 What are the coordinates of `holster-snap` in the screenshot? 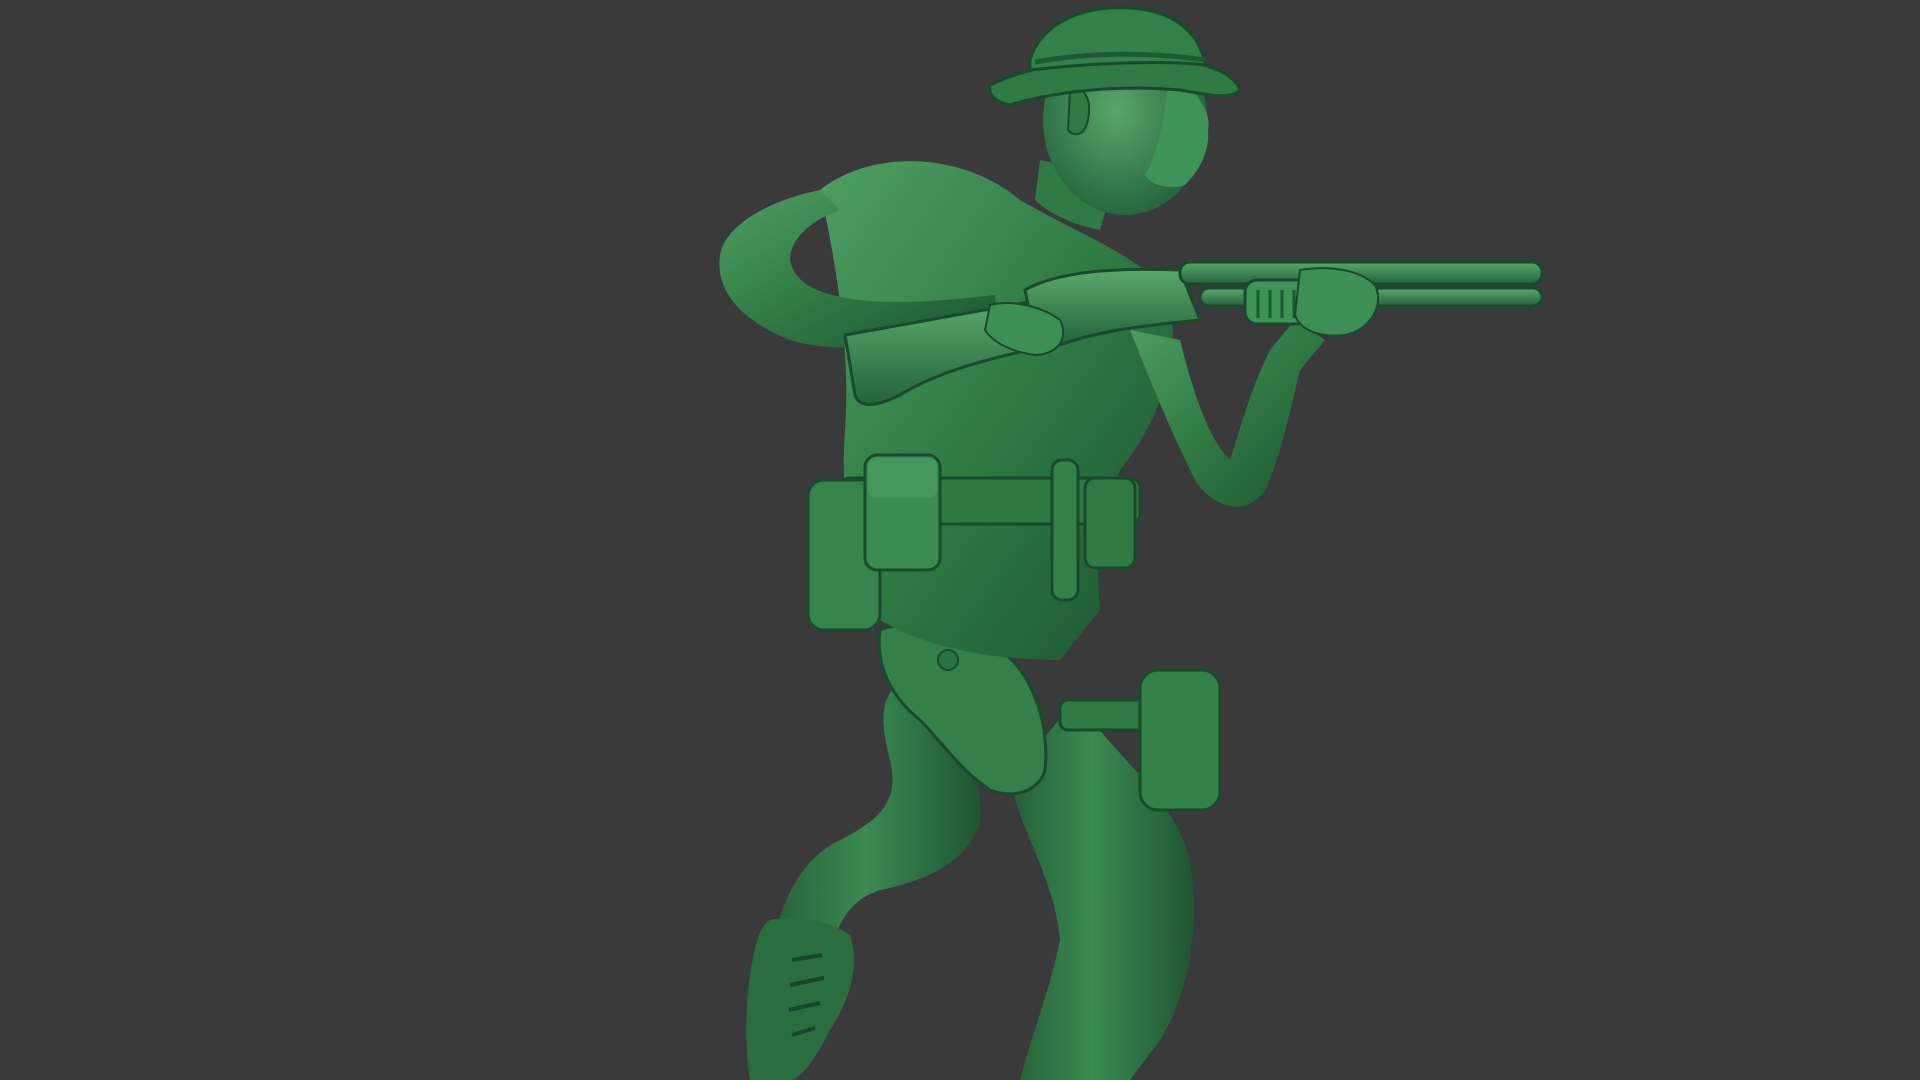 It's located at (948, 660).